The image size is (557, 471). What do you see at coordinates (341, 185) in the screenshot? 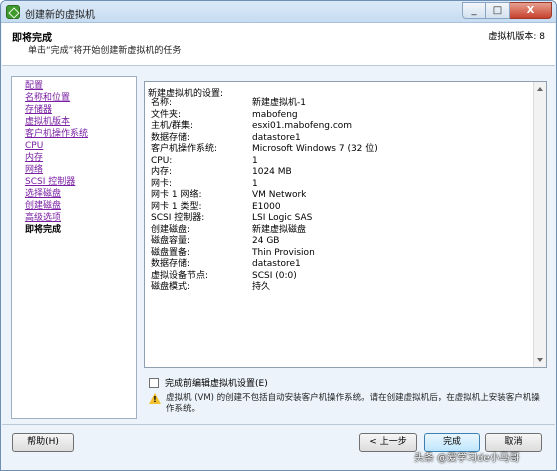
I see `summary-row: 网卡: 1` at bounding box center [341, 185].